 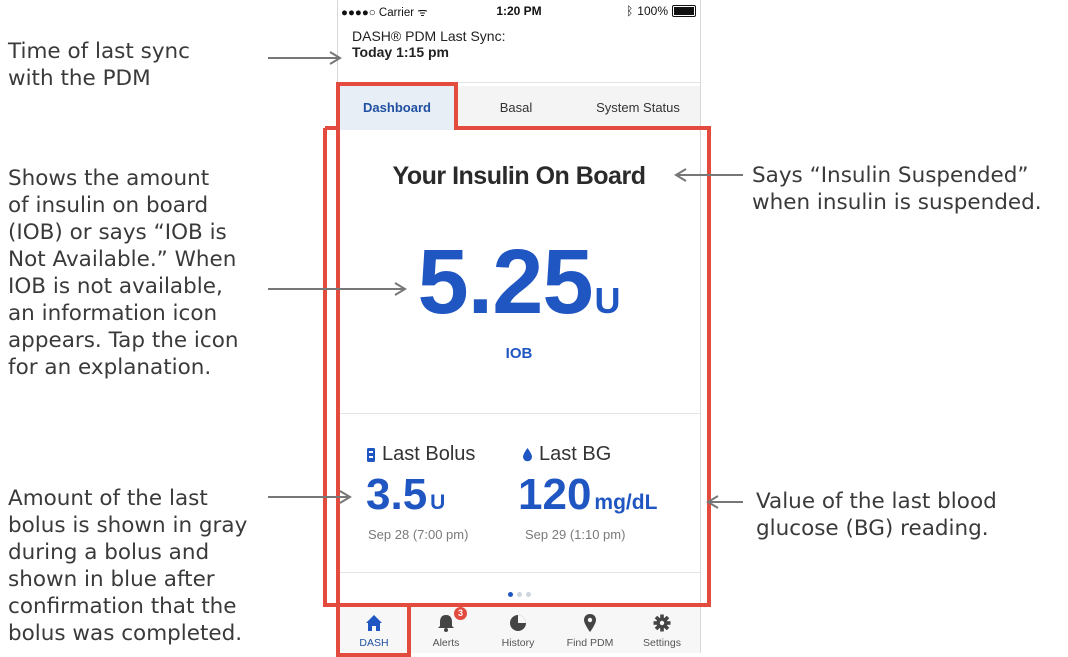 I want to click on iob-divider, so click(x=519, y=413).